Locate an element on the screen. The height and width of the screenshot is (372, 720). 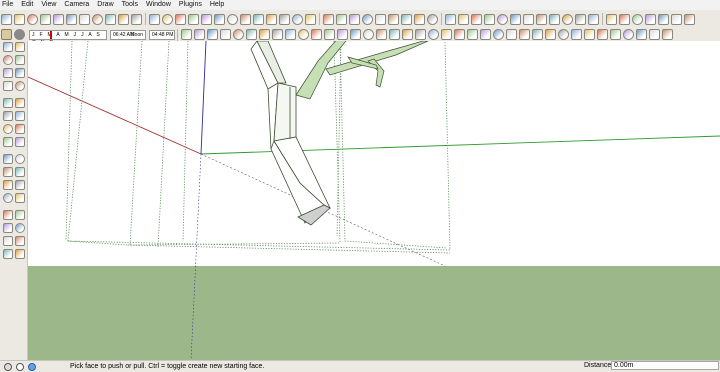
section-display-icon is located at coordinates (419, 19).